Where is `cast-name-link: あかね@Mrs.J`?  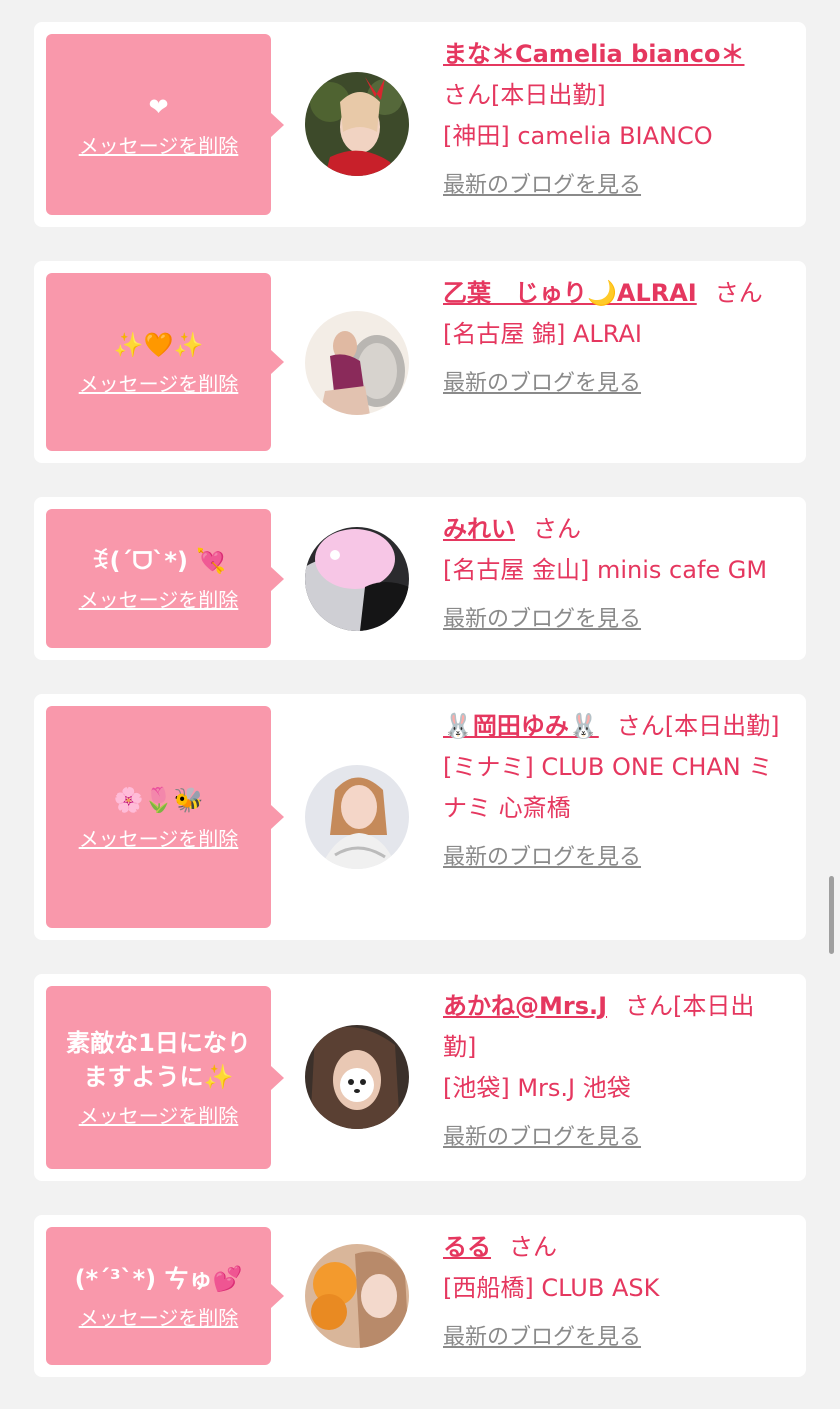
cast-name-link: あかね@Mrs.J is located at coordinates (525, 1006).